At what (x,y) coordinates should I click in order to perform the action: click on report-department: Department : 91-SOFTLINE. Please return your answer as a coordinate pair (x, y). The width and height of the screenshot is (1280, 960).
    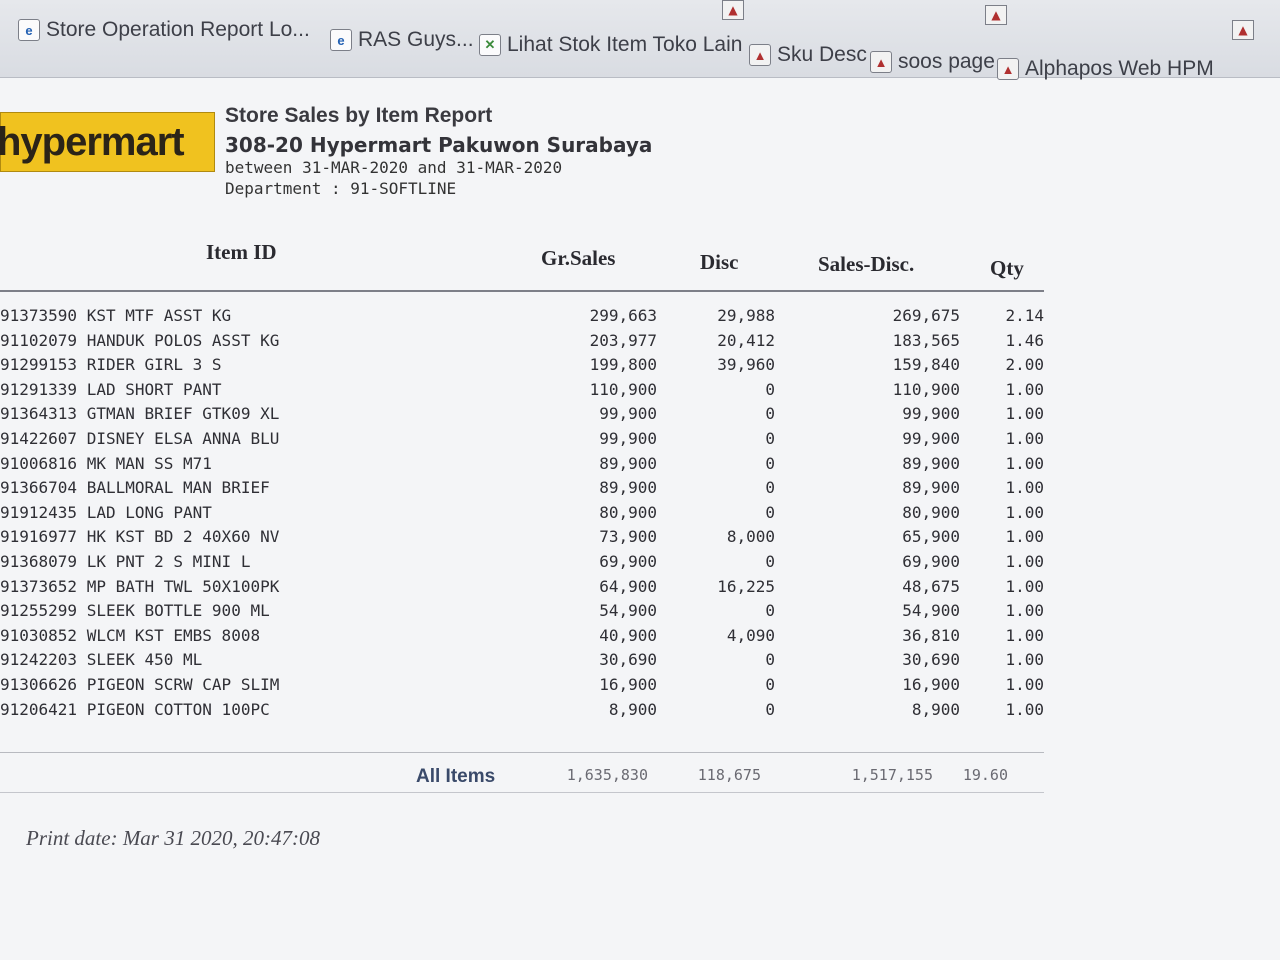
    Looking at the image, I should click on (341, 188).